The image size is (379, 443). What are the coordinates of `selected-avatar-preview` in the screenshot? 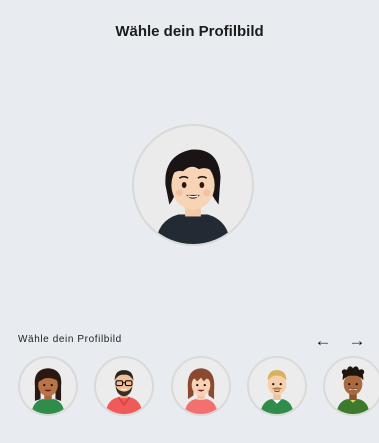 It's located at (193, 185).